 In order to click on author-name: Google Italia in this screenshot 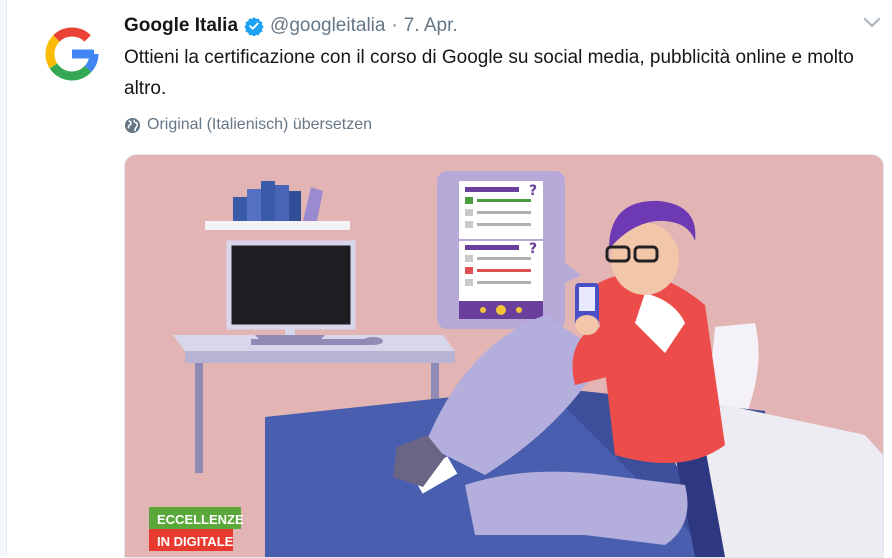, I will do `click(181, 26)`.